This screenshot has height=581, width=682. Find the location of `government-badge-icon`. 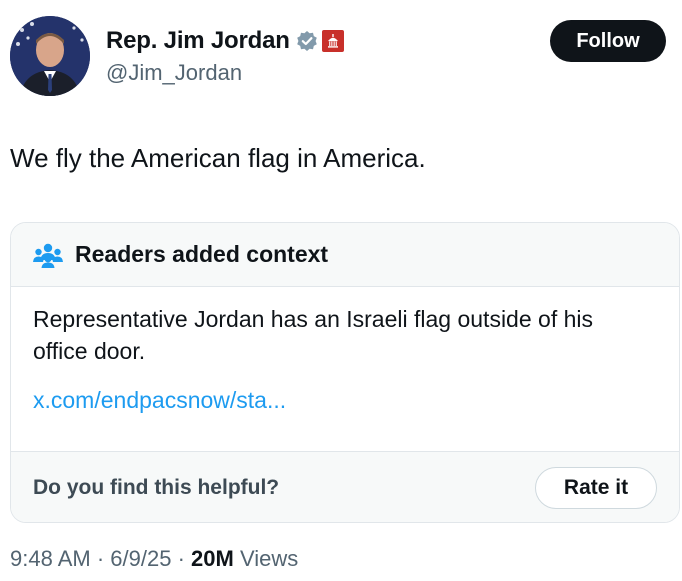

government-badge-icon is located at coordinates (332, 41).